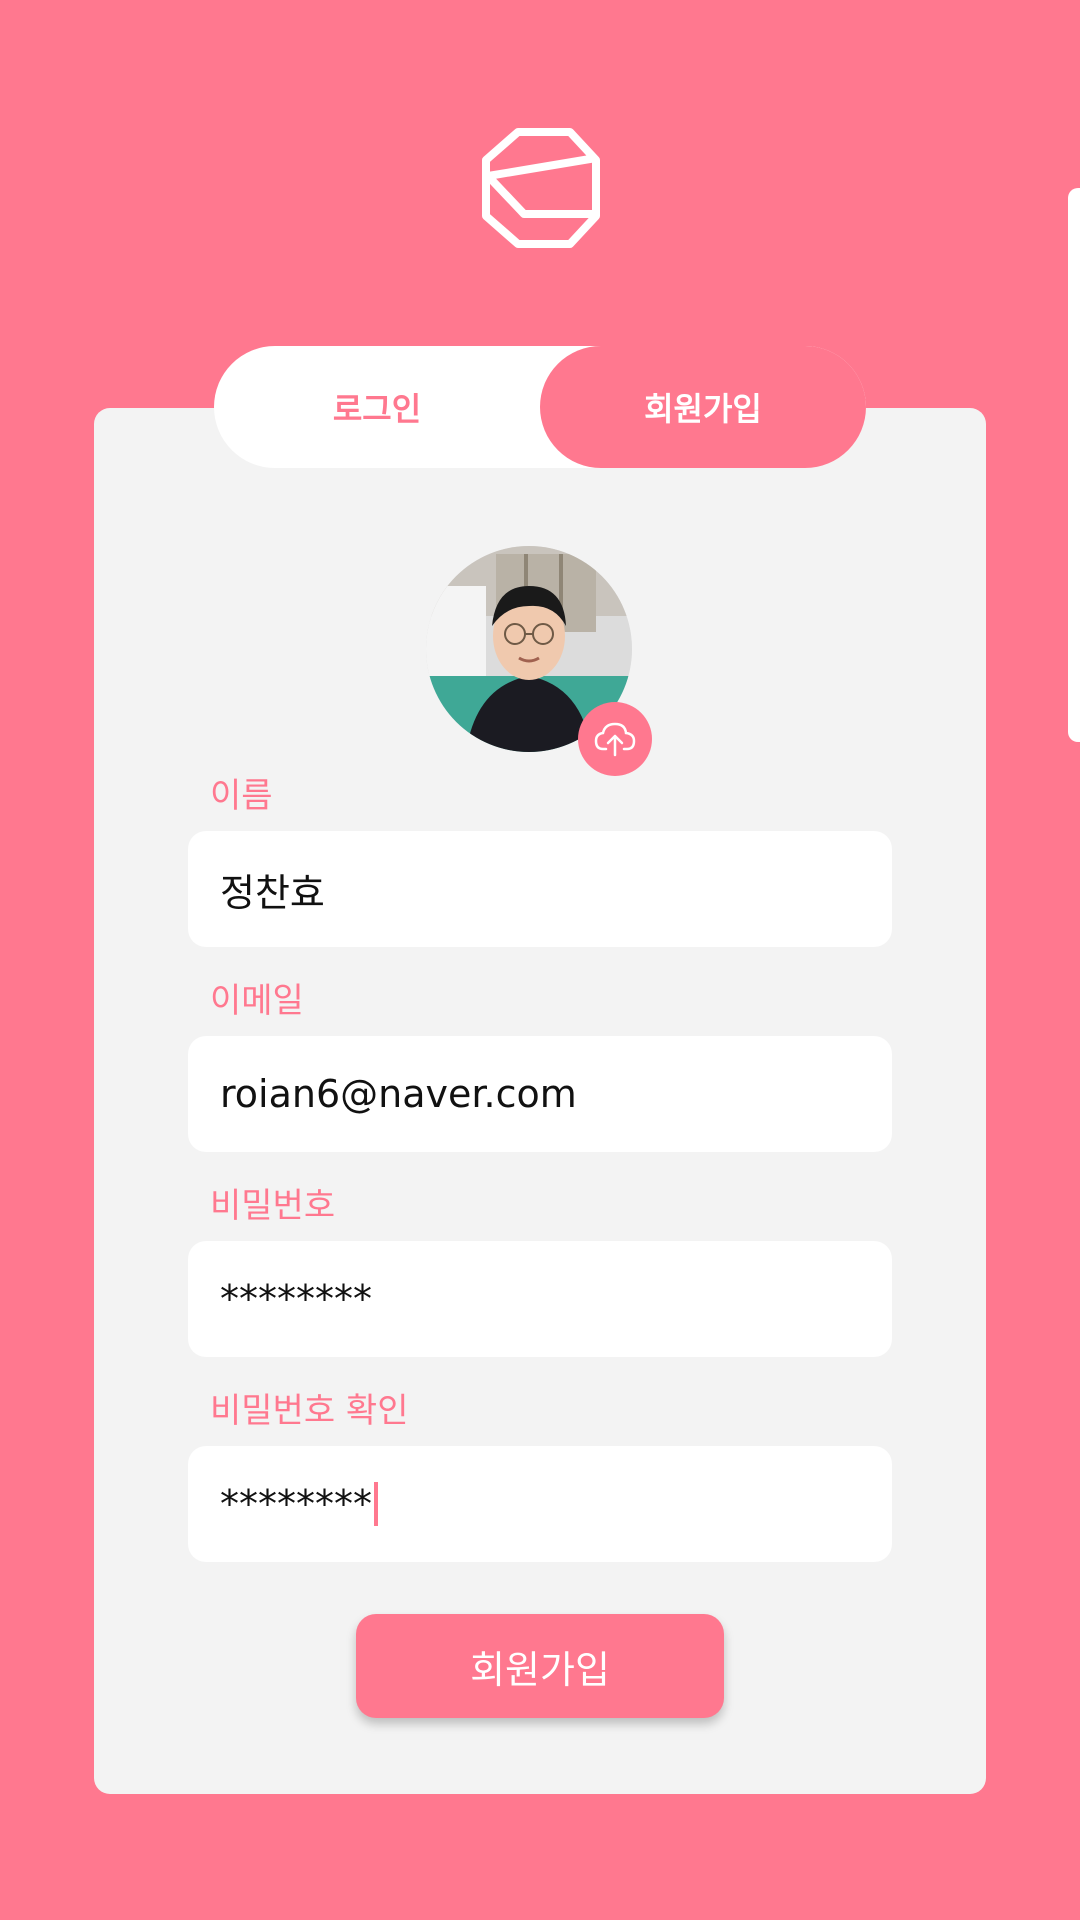 This screenshot has height=1920, width=1080. What do you see at coordinates (541, 188) in the screenshot?
I see `hexagon-logo-icon` at bounding box center [541, 188].